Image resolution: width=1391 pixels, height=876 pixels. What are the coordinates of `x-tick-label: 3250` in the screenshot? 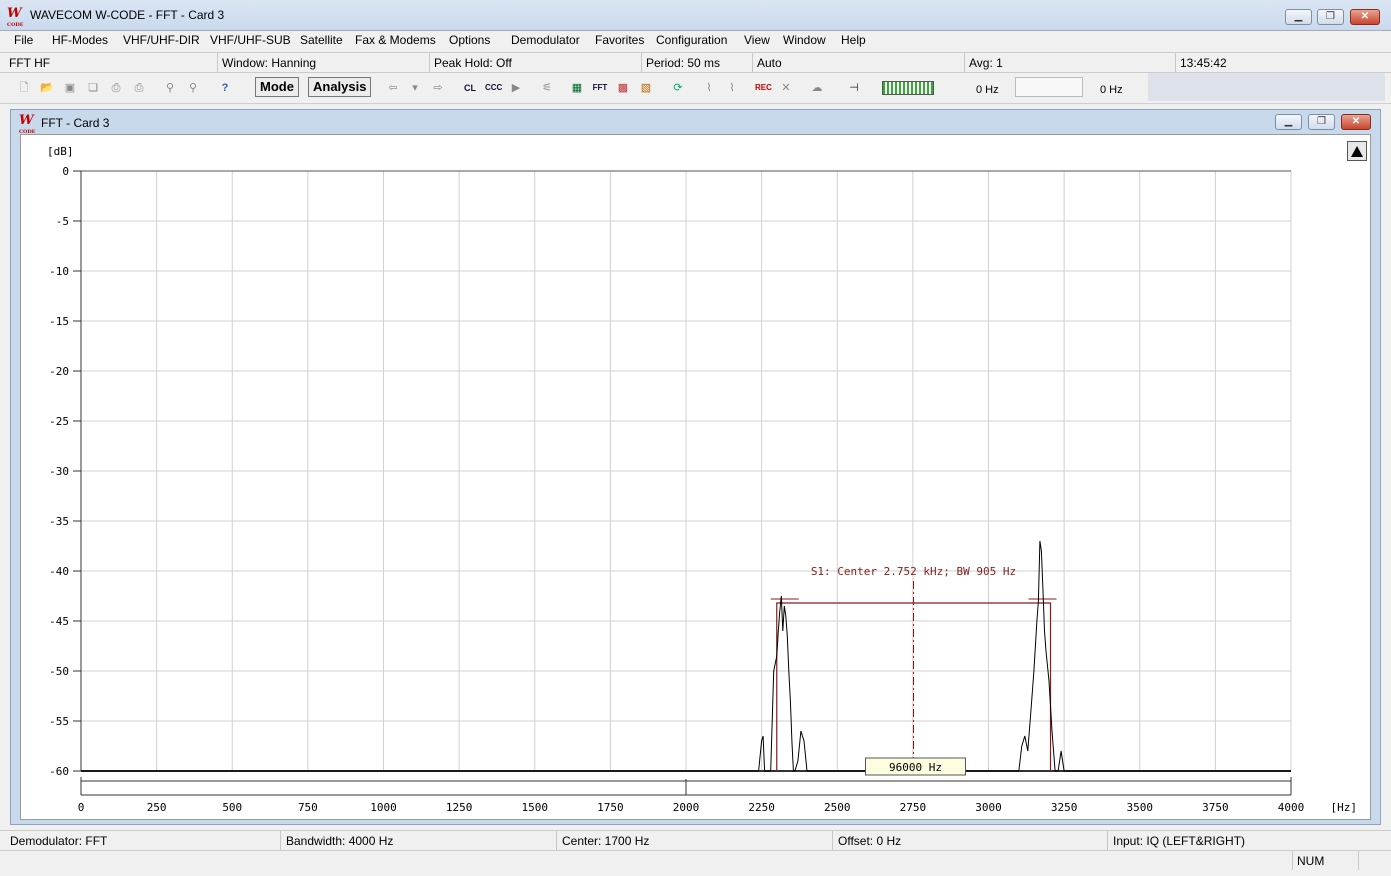 It's located at (1064, 807).